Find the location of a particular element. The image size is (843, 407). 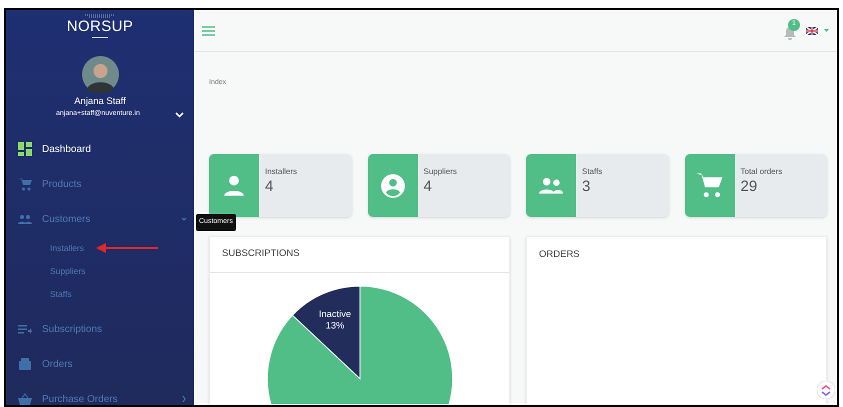

account-circle-icon is located at coordinates (393, 185).